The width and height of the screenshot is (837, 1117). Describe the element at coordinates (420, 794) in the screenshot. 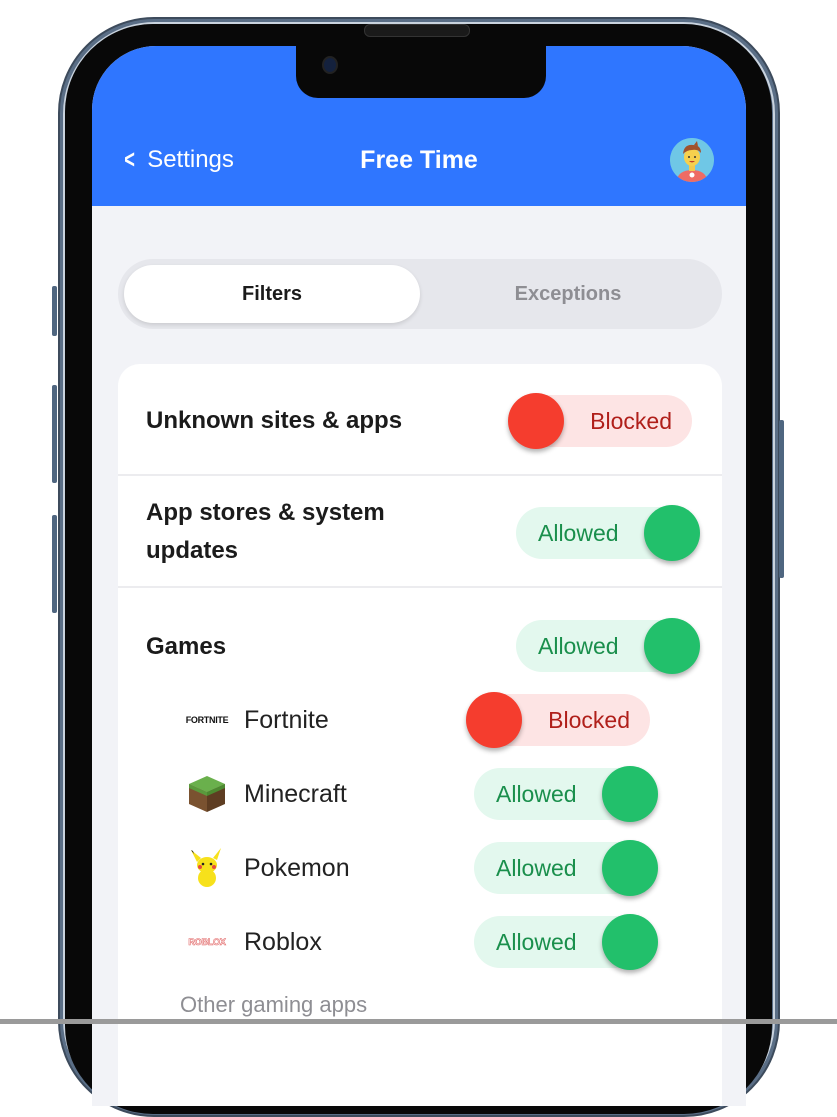

I see `game-row-minecraft: Minecraft Allowed` at that location.